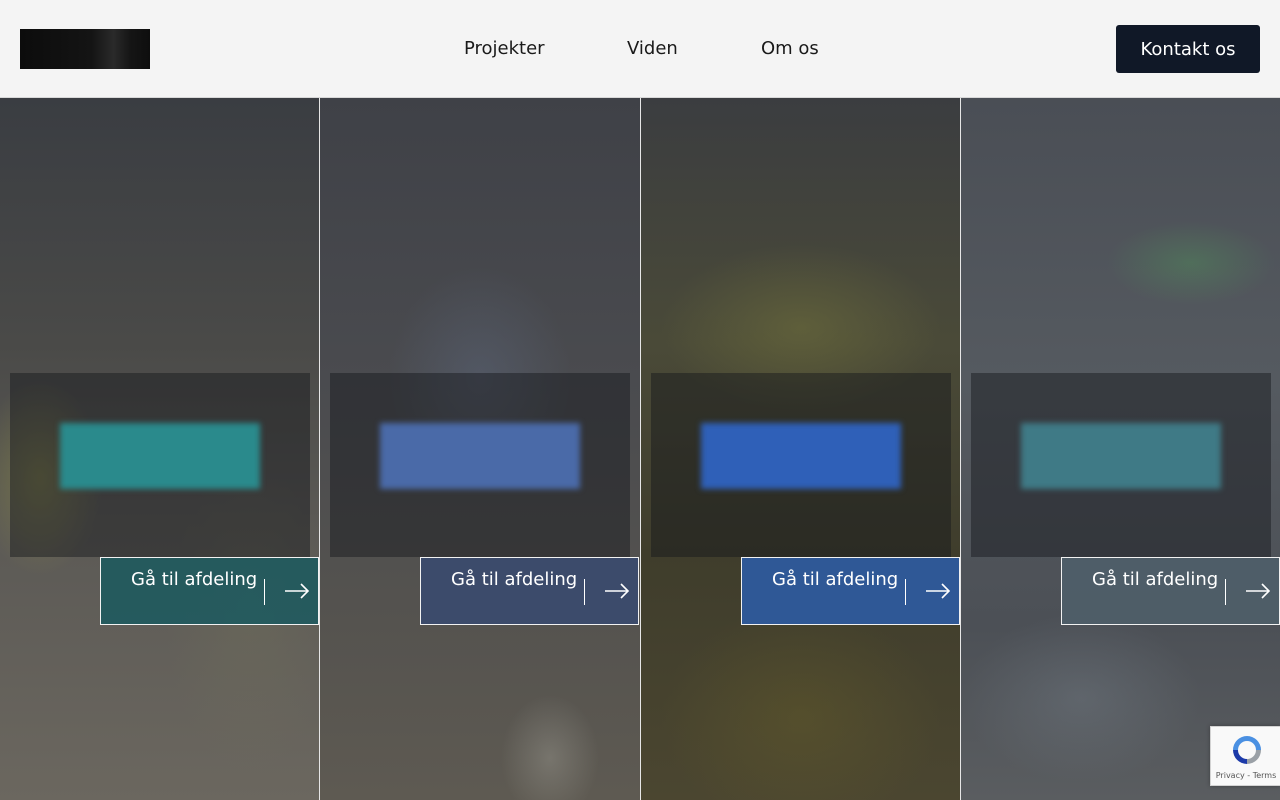 The image size is (1280, 800). Describe the element at coordinates (652, 49) in the screenshot. I see `nav-viden: Viden` at that location.